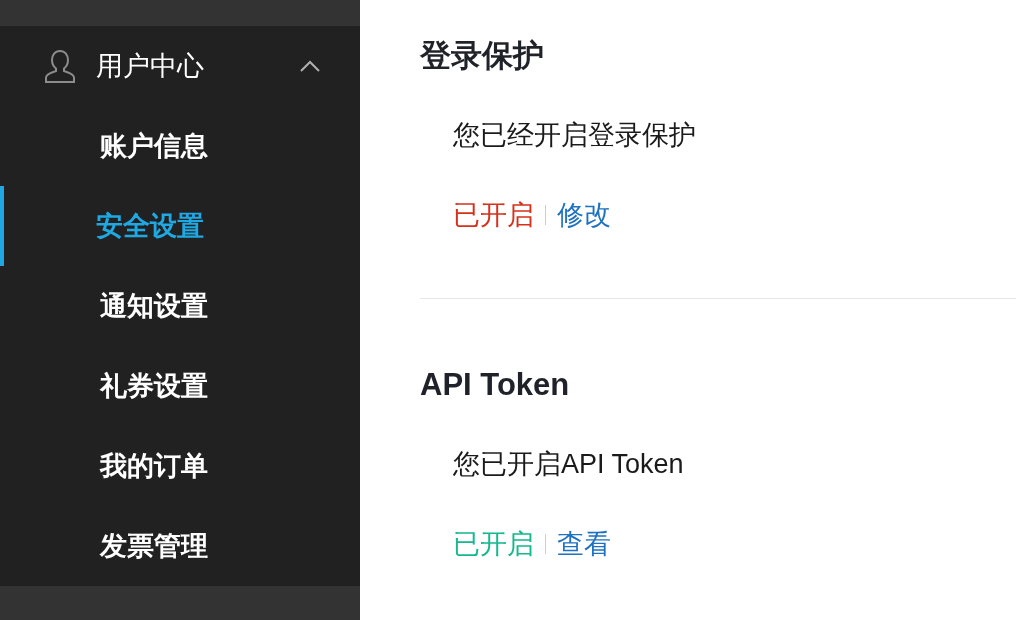  Describe the element at coordinates (180, 226) in the screenshot. I see `sidebar-item: 安全设置` at that location.